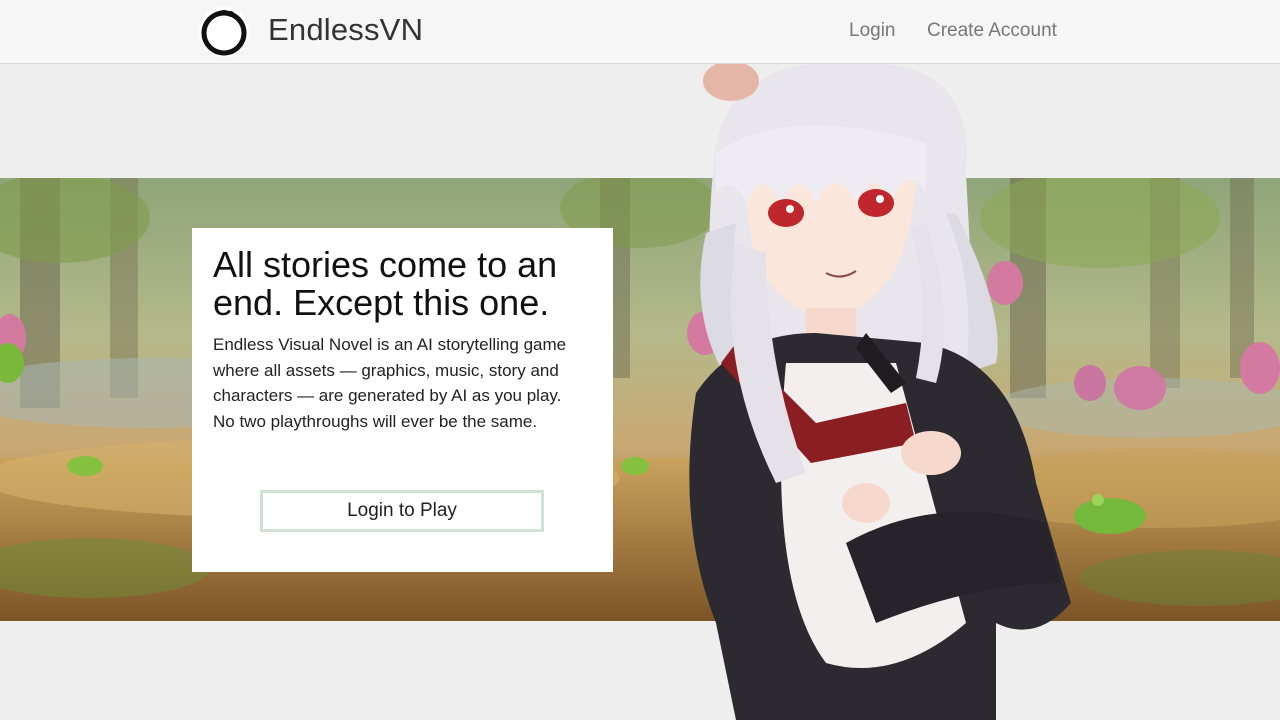 The image size is (1280, 720). What do you see at coordinates (640, 32) in the screenshot?
I see `site-header: EndlessVN Login Create Account` at bounding box center [640, 32].